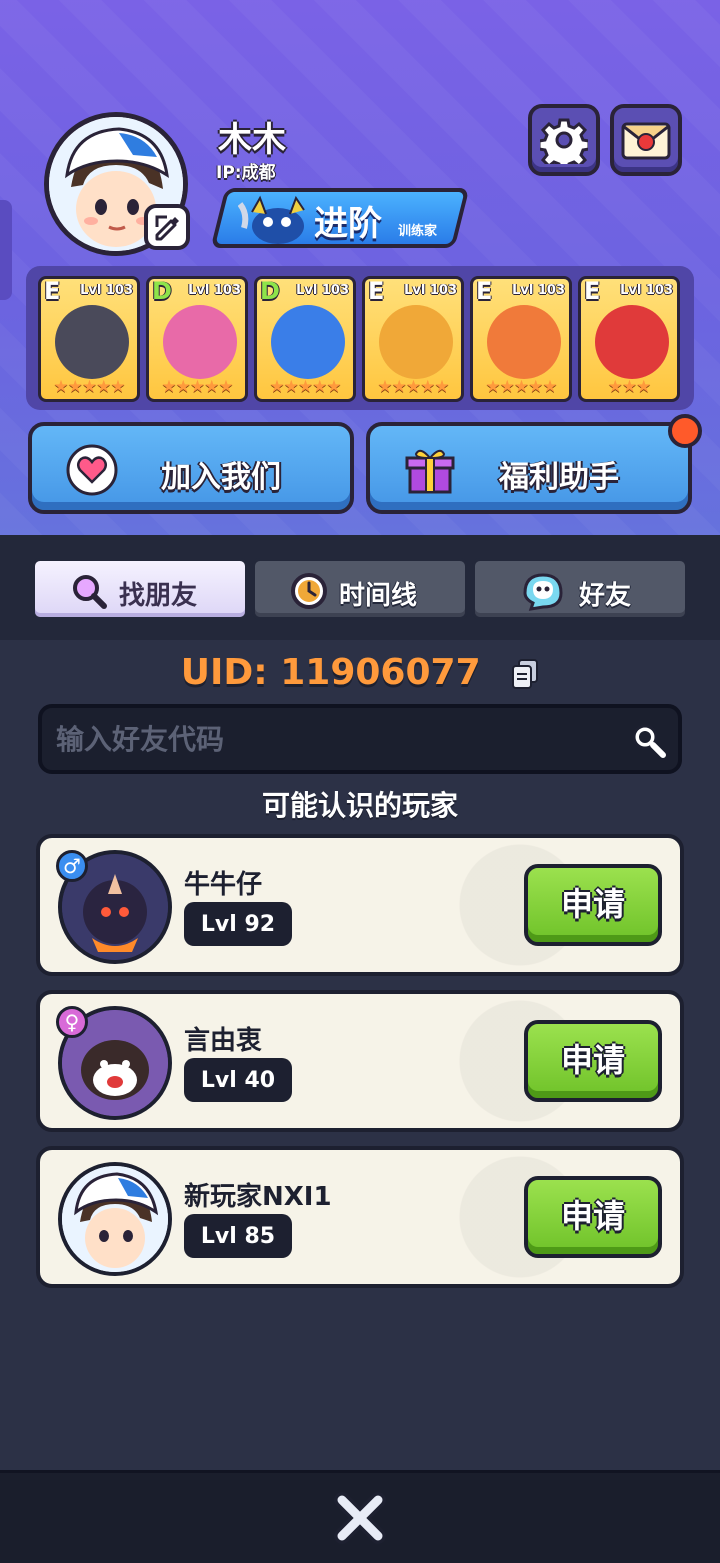 This screenshot has height=1563, width=720. What do you see at coordinates (330, 672) in the screenshot?
I see `uid-text: UID: 11906077` at bounding box center [330, 672].